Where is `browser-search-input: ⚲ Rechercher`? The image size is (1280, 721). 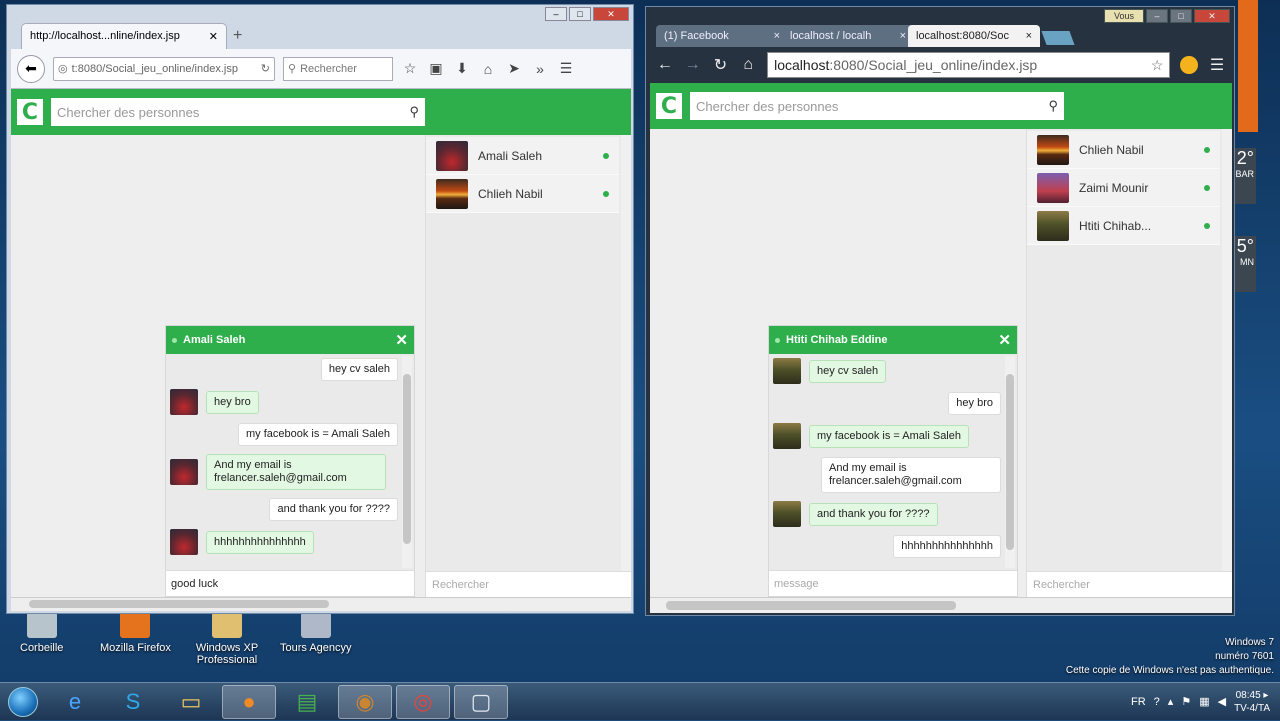
browser-search-input: ⚲ Rechercher is located at coordinates (338, 68).